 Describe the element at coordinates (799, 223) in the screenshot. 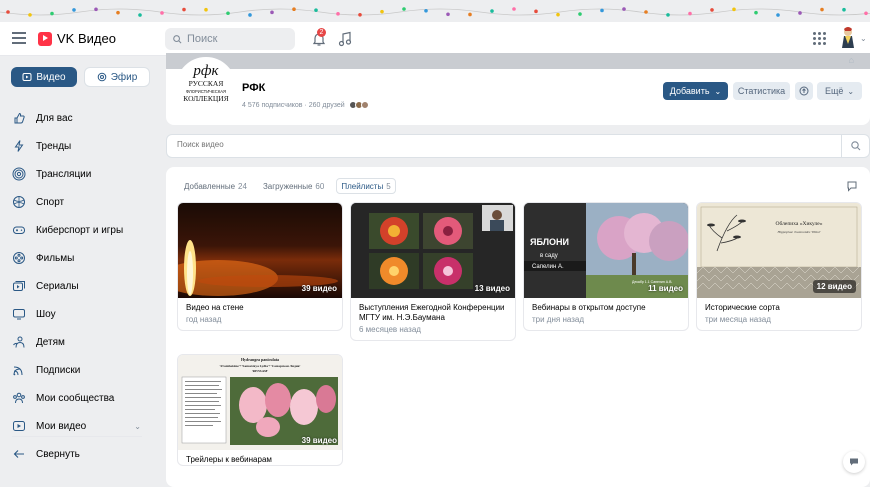

I see `svg-text: Облепиха «Хикуле»` at that location.